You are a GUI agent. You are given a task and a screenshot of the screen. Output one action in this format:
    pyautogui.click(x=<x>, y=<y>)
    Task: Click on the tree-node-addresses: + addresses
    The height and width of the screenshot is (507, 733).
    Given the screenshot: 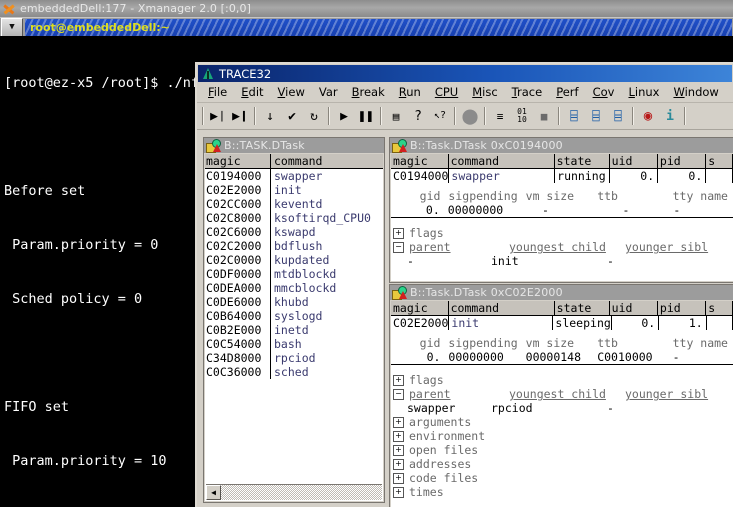 What is the action you would take?
    pyautogui.click(x=562, y=464)
    